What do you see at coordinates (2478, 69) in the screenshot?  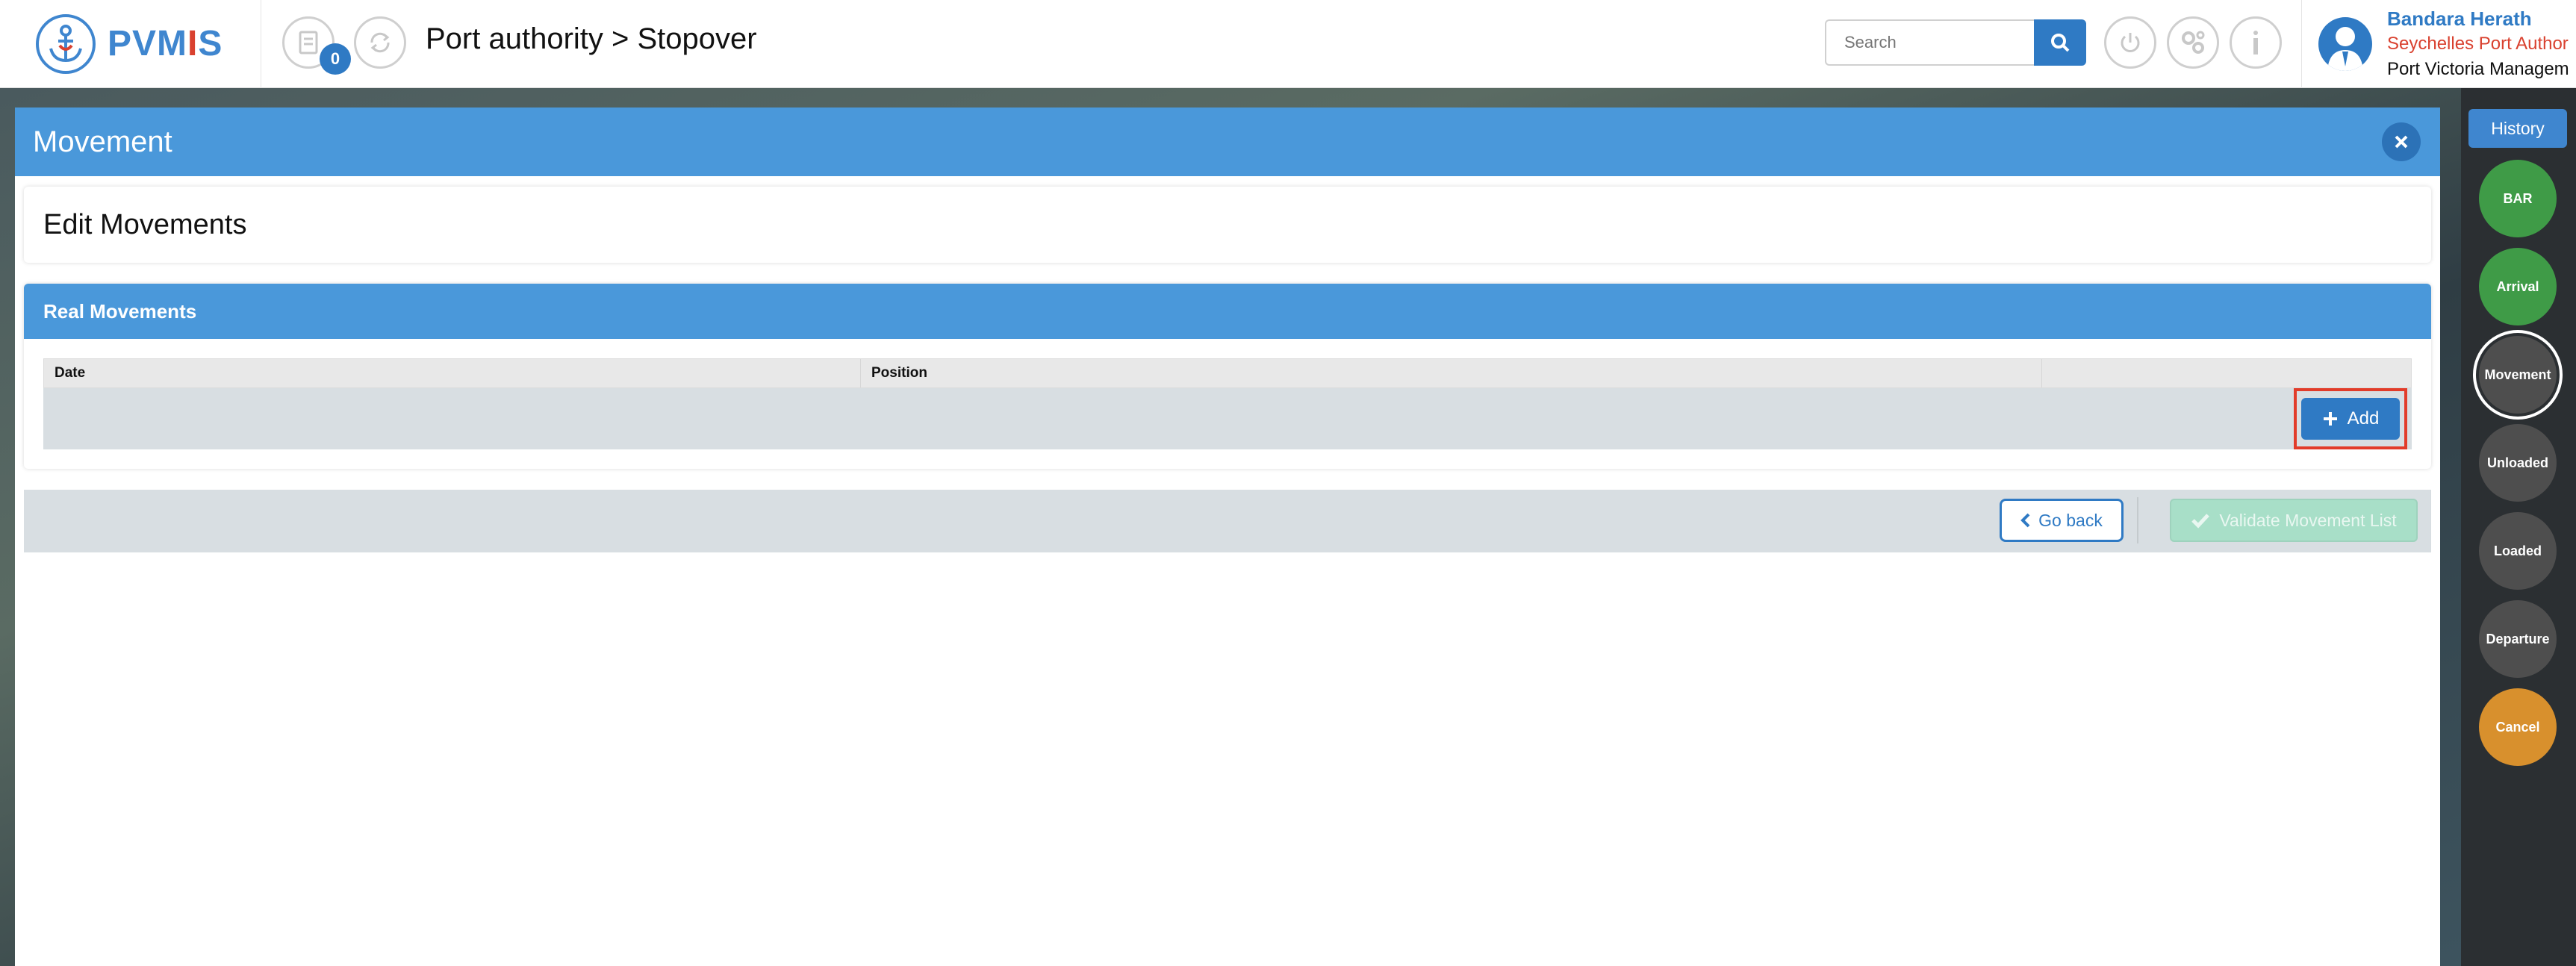 I see `user-department: Port Victoria Managem` at bounding box center [2478, 69].